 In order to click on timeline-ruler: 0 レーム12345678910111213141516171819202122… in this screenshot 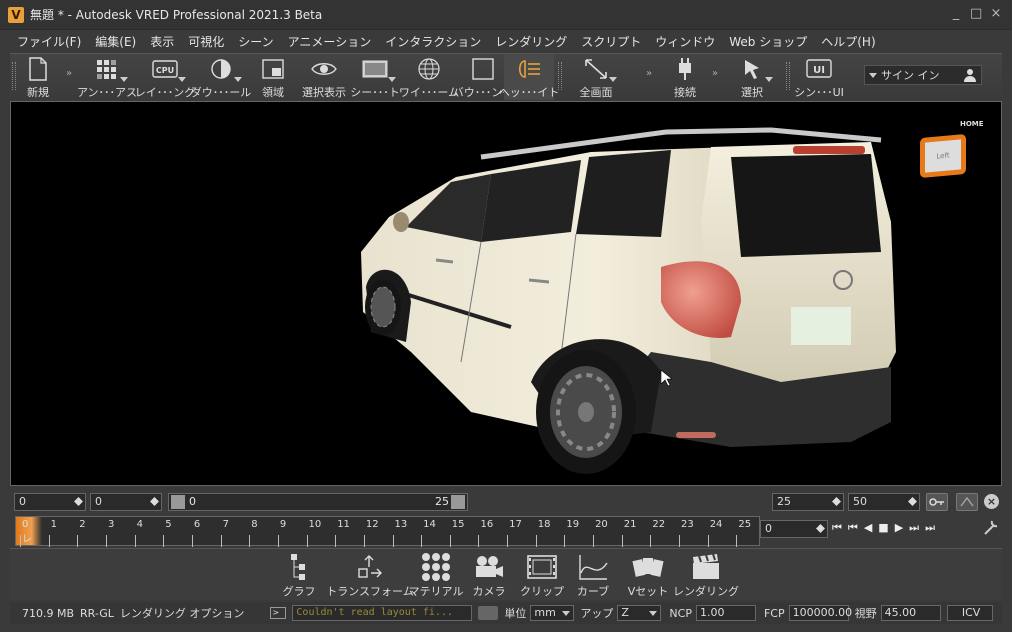, I will do `click(387, 545)`.